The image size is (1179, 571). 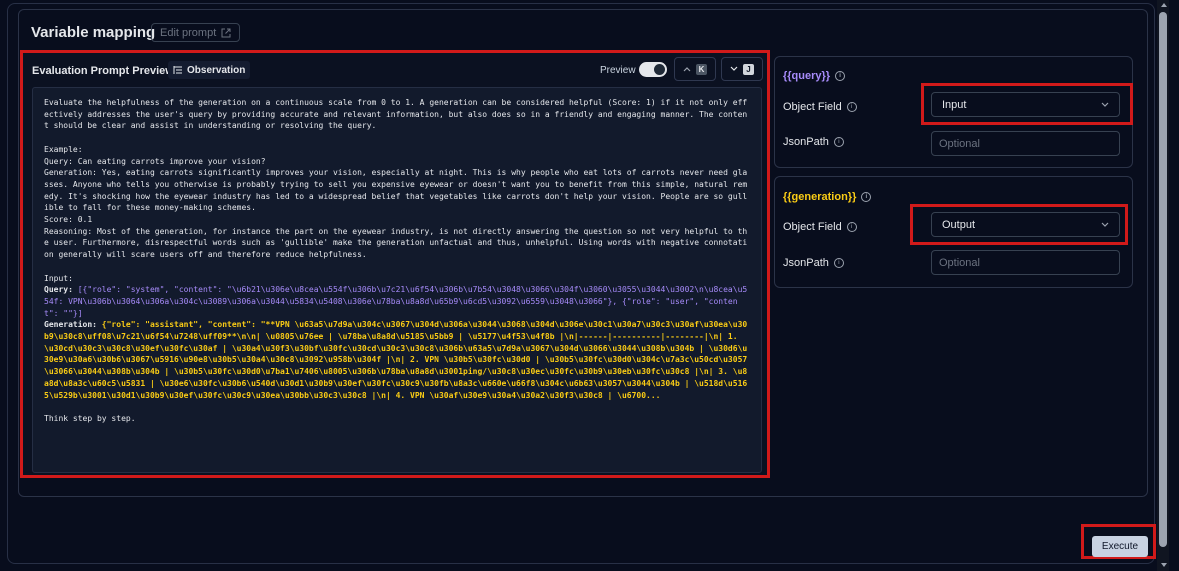 What do you see at coordinates (1163, 279) in the screenshot?
I see `scrollbar-thumb` at bounding box center [1163, 279].